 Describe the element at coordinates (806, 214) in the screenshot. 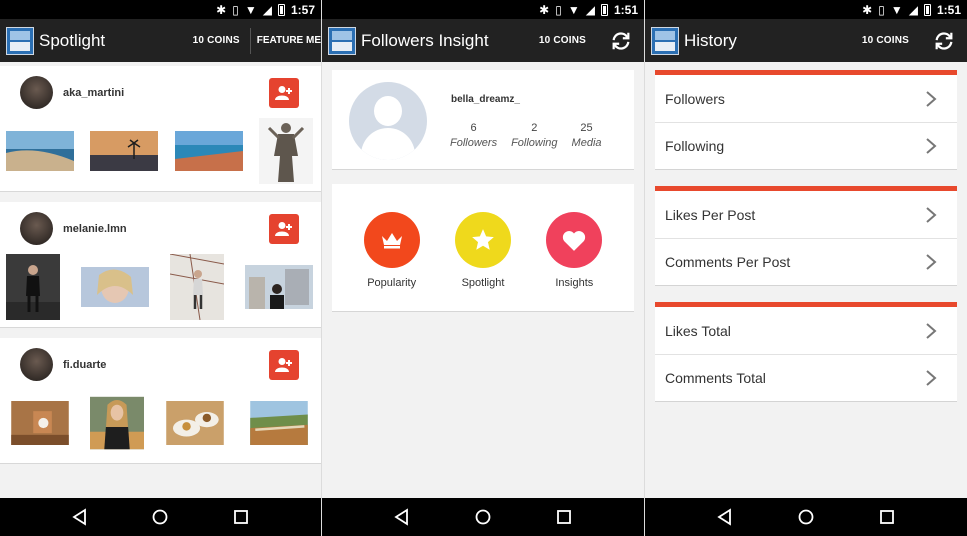

I see `history-item-likes-per-post: Likes Per Post` at that location.